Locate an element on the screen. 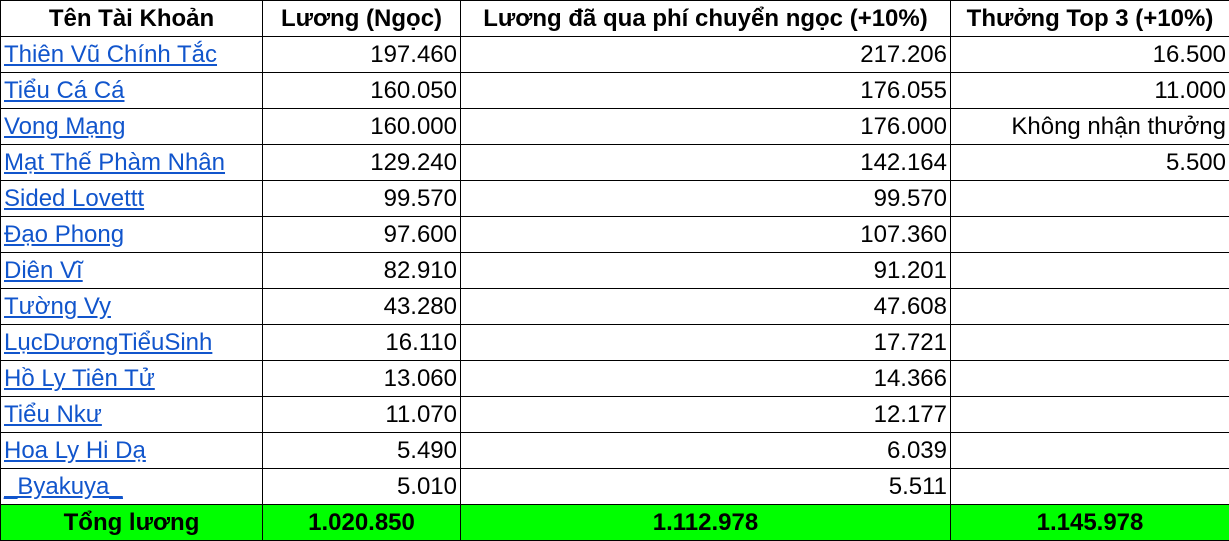 This screenshot has height=541, width=1229. account-link: _Byakuya_ is located at coordinates (63, 486).